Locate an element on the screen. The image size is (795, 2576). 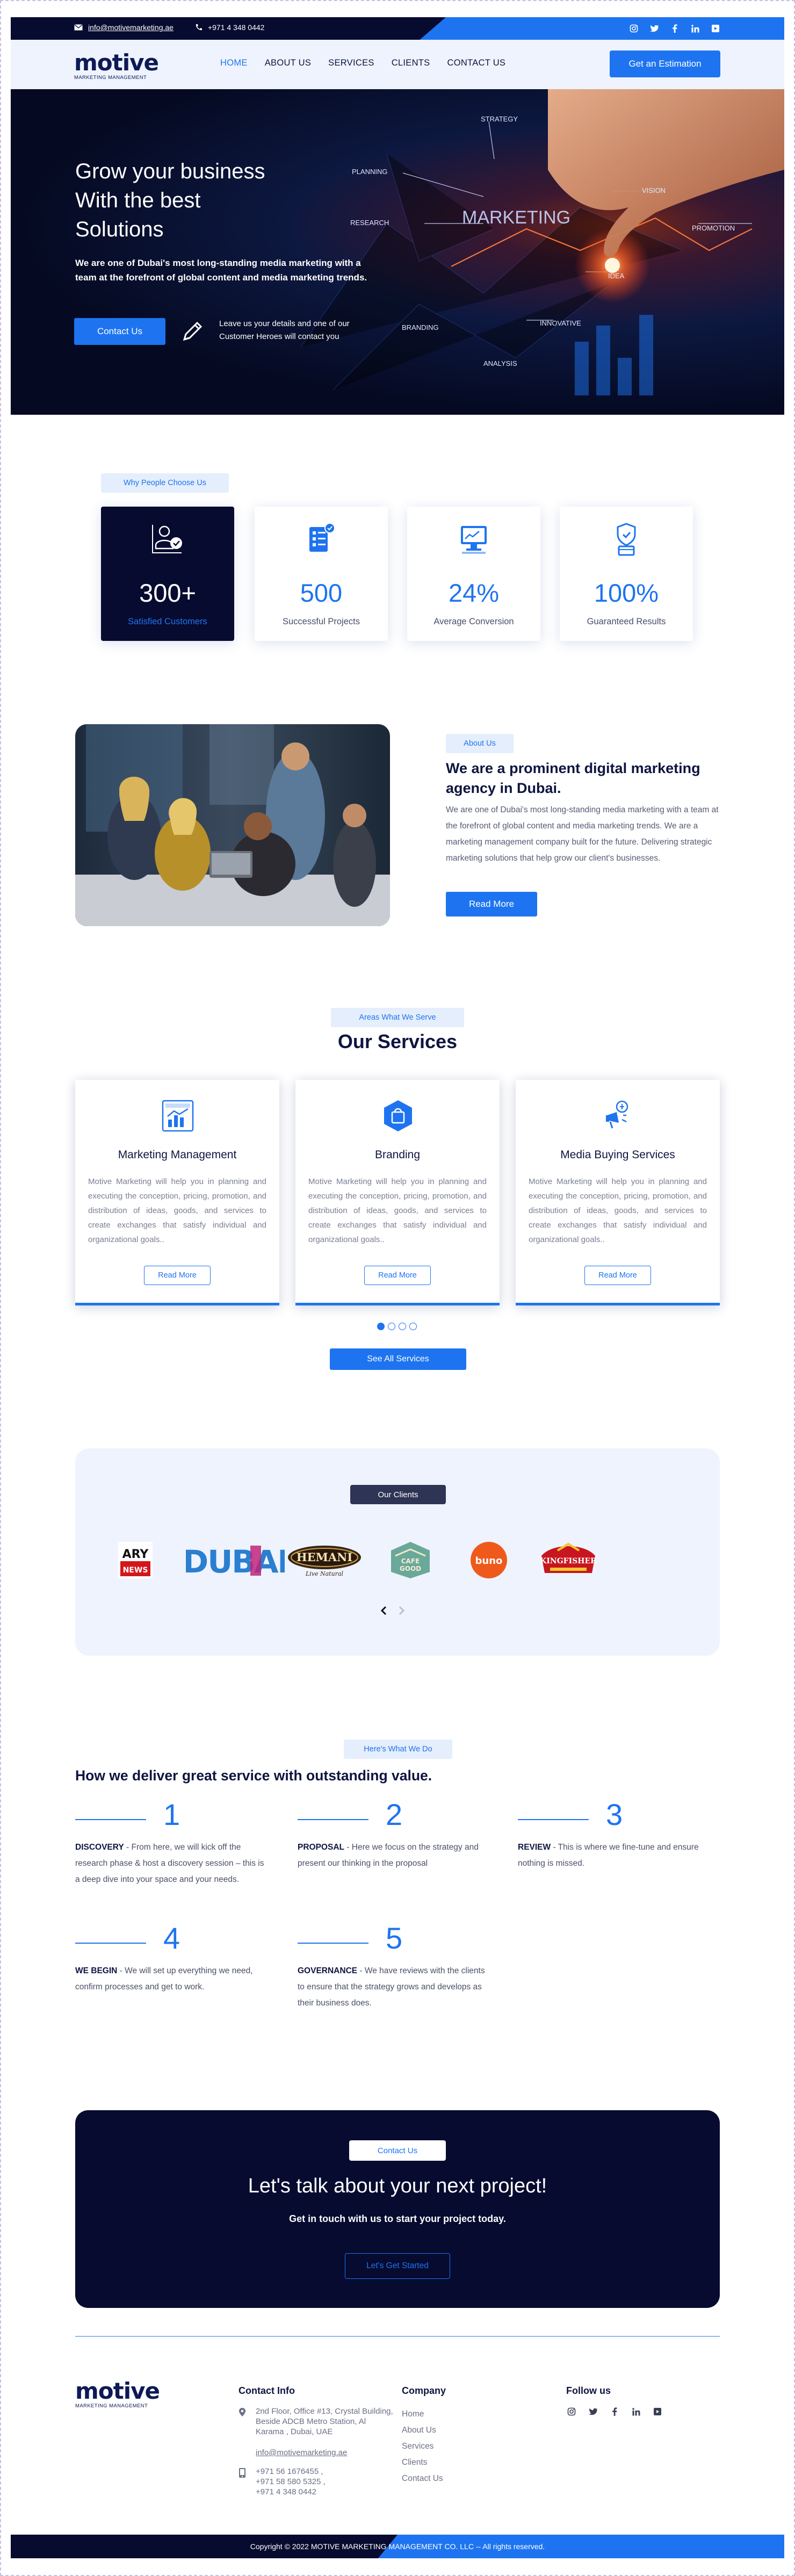
client-logo-dubai: DUBAI is located at coordinates (236, 1561).